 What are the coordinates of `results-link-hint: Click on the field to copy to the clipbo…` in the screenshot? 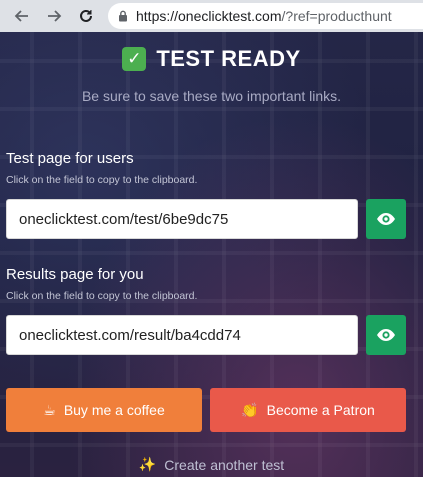 It's located at (102, 296).